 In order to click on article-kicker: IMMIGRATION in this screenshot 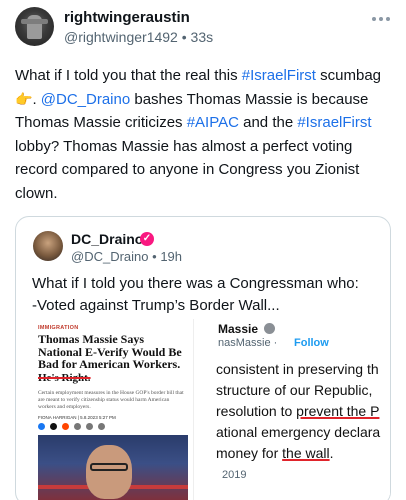, I will do `click(58, 328)`.